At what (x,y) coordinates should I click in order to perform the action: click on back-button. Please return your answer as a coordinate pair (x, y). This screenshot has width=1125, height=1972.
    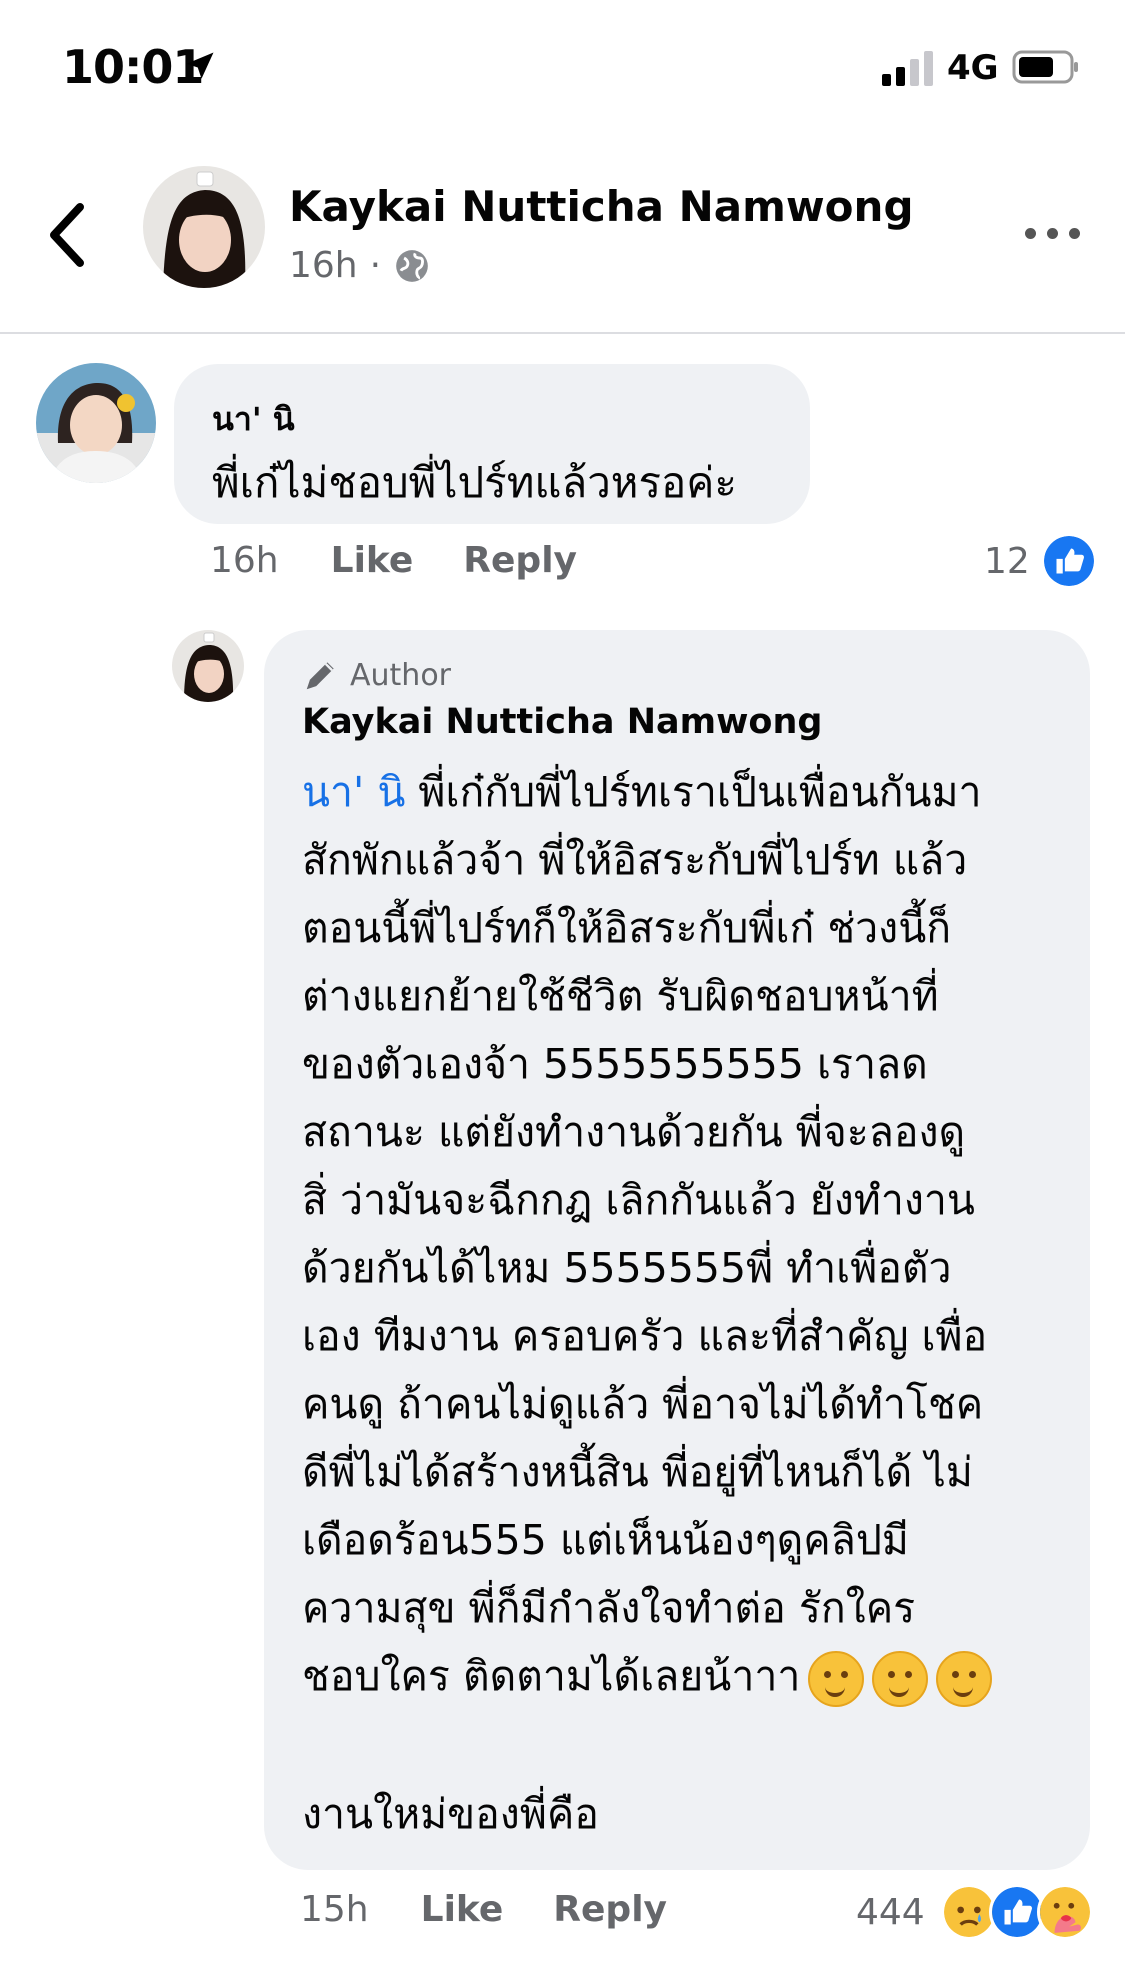
    Looking at the image, I should click on (69, 235).